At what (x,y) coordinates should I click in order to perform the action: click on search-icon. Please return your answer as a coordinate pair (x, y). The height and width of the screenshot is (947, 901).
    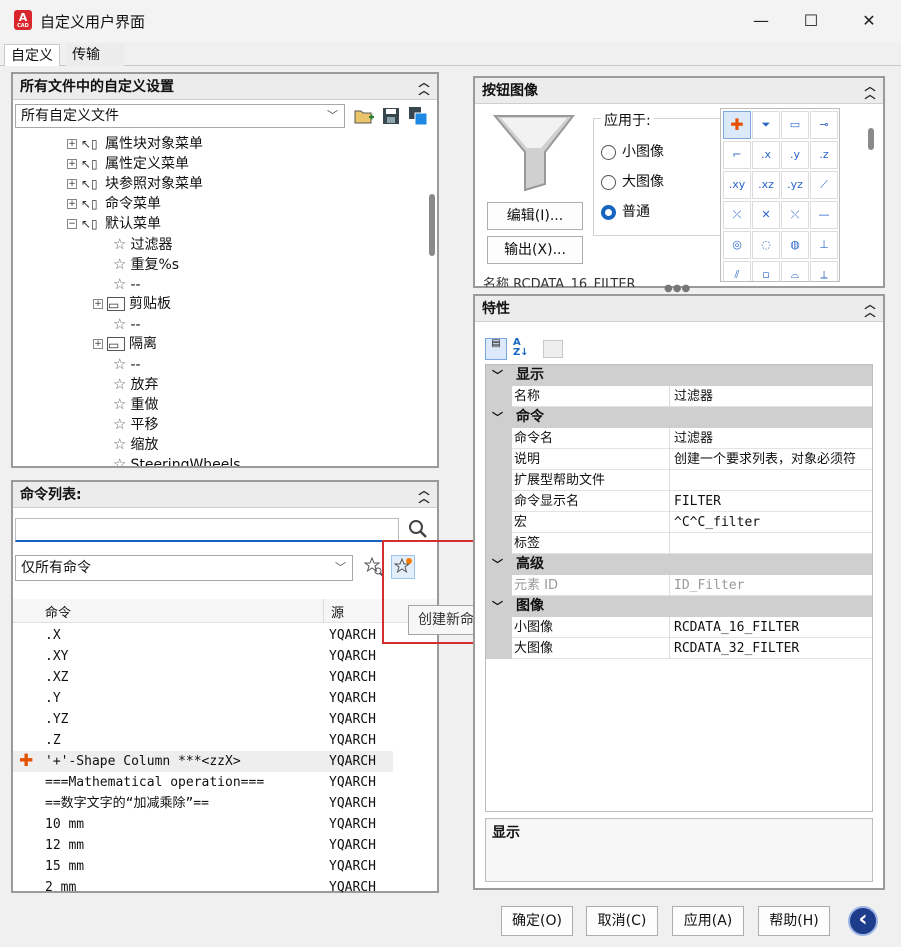
    Looking at the image, I should click on (418, 530).